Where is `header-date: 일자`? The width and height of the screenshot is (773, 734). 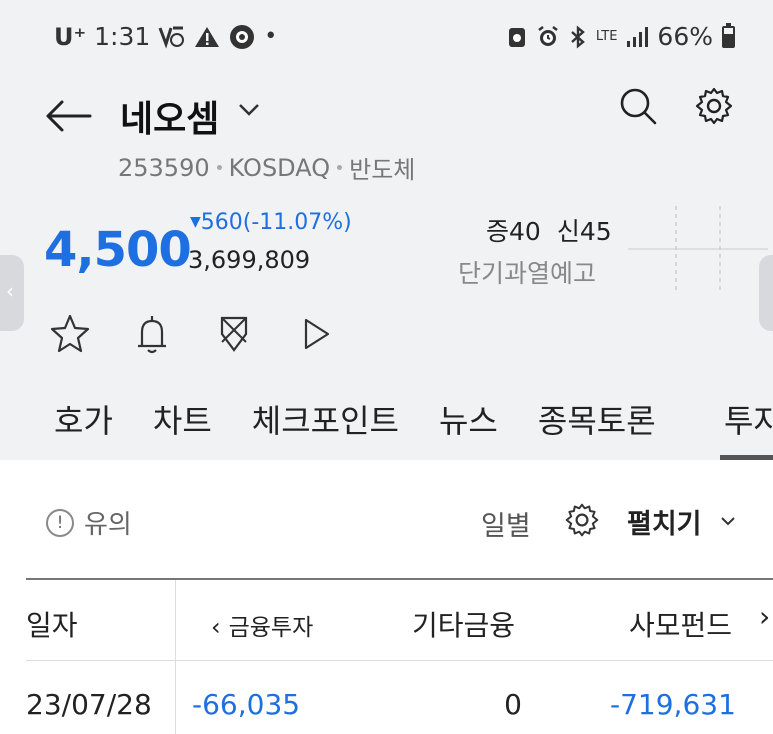
header-date: 일자 is located at coordinates (52, 625).